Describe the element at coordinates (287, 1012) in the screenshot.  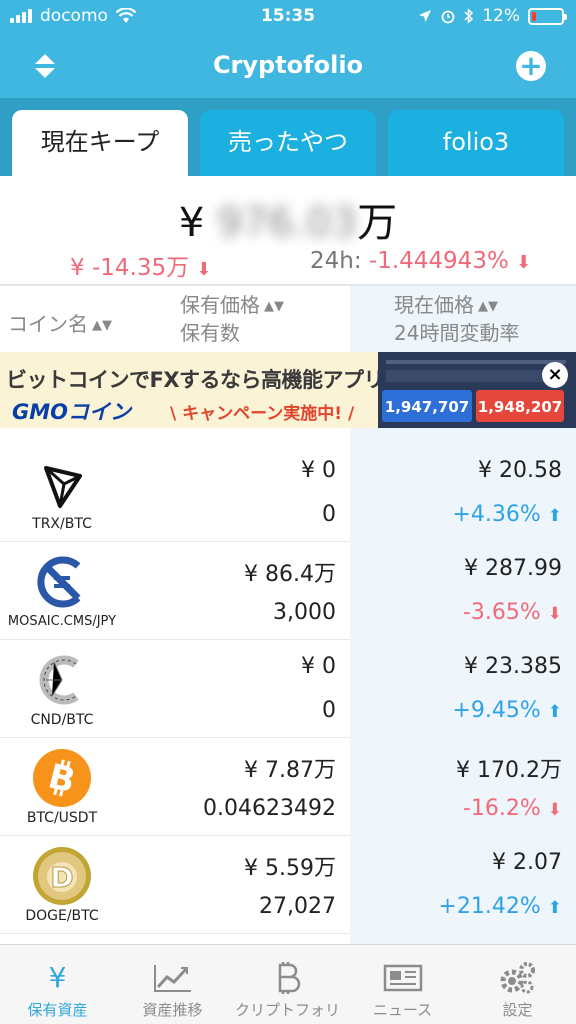
I see `tab-cryptofolio-label: クリプトフォリオ` at that location.